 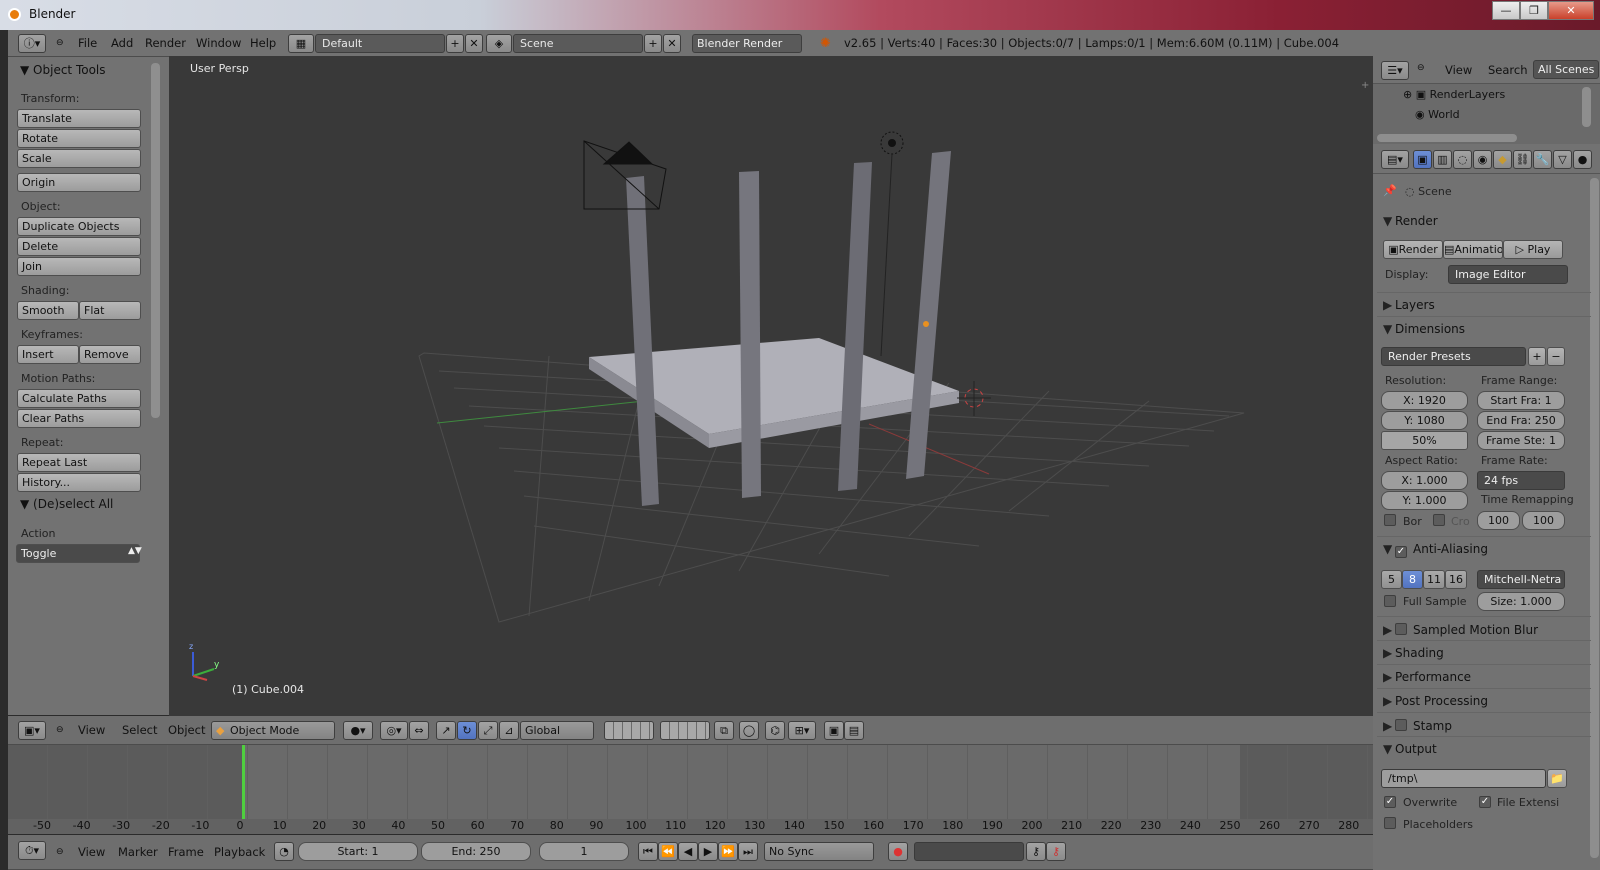 I want to click on outliner-display-select: All Scenes, so click(x=1566, y=69).